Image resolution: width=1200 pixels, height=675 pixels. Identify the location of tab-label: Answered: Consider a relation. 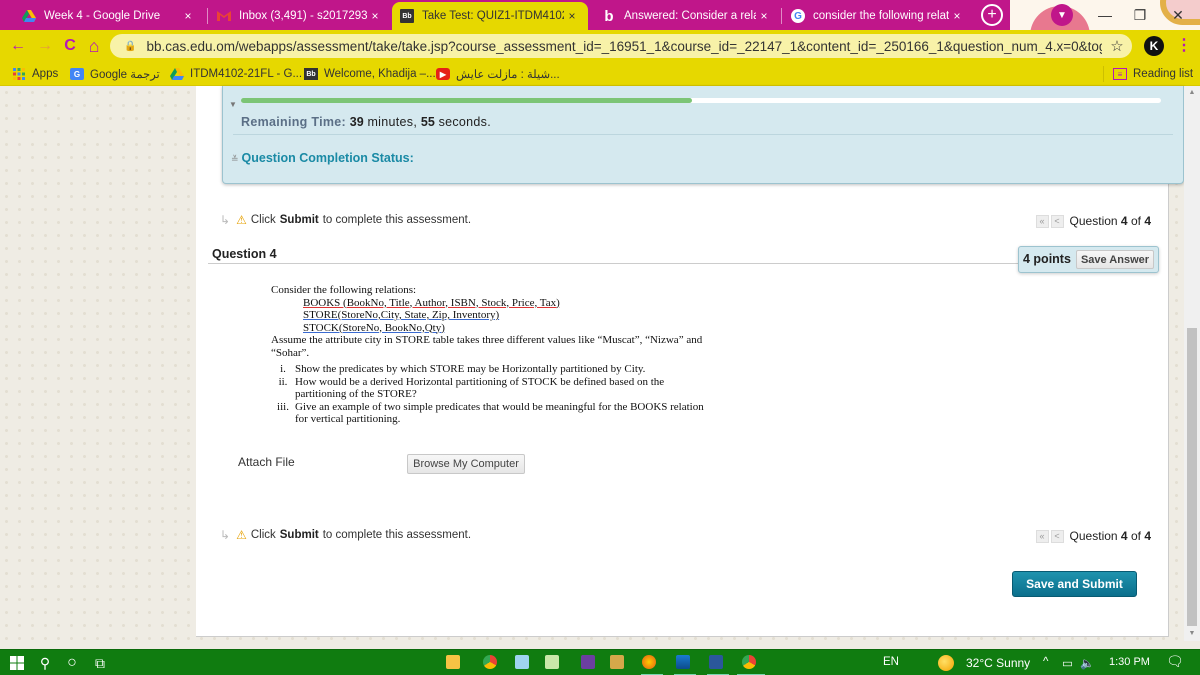
(690, 16).